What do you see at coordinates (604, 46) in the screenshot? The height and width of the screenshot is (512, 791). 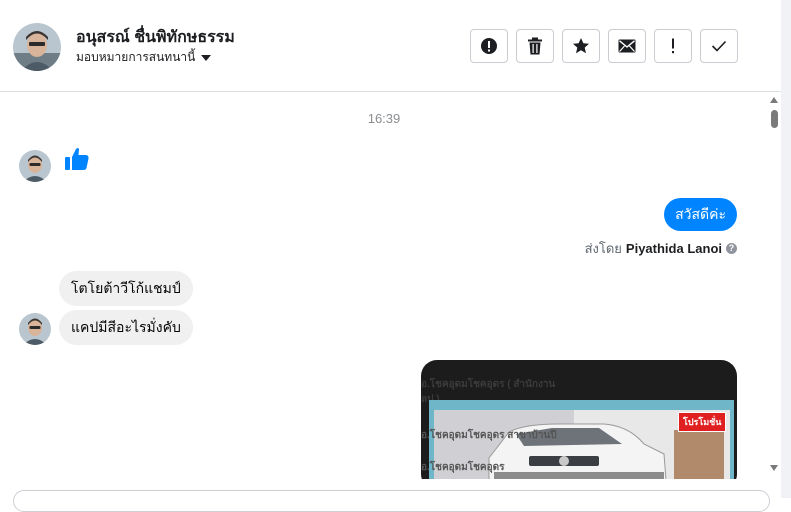 I see `conversation-actions` at bounding box center [604, 46].